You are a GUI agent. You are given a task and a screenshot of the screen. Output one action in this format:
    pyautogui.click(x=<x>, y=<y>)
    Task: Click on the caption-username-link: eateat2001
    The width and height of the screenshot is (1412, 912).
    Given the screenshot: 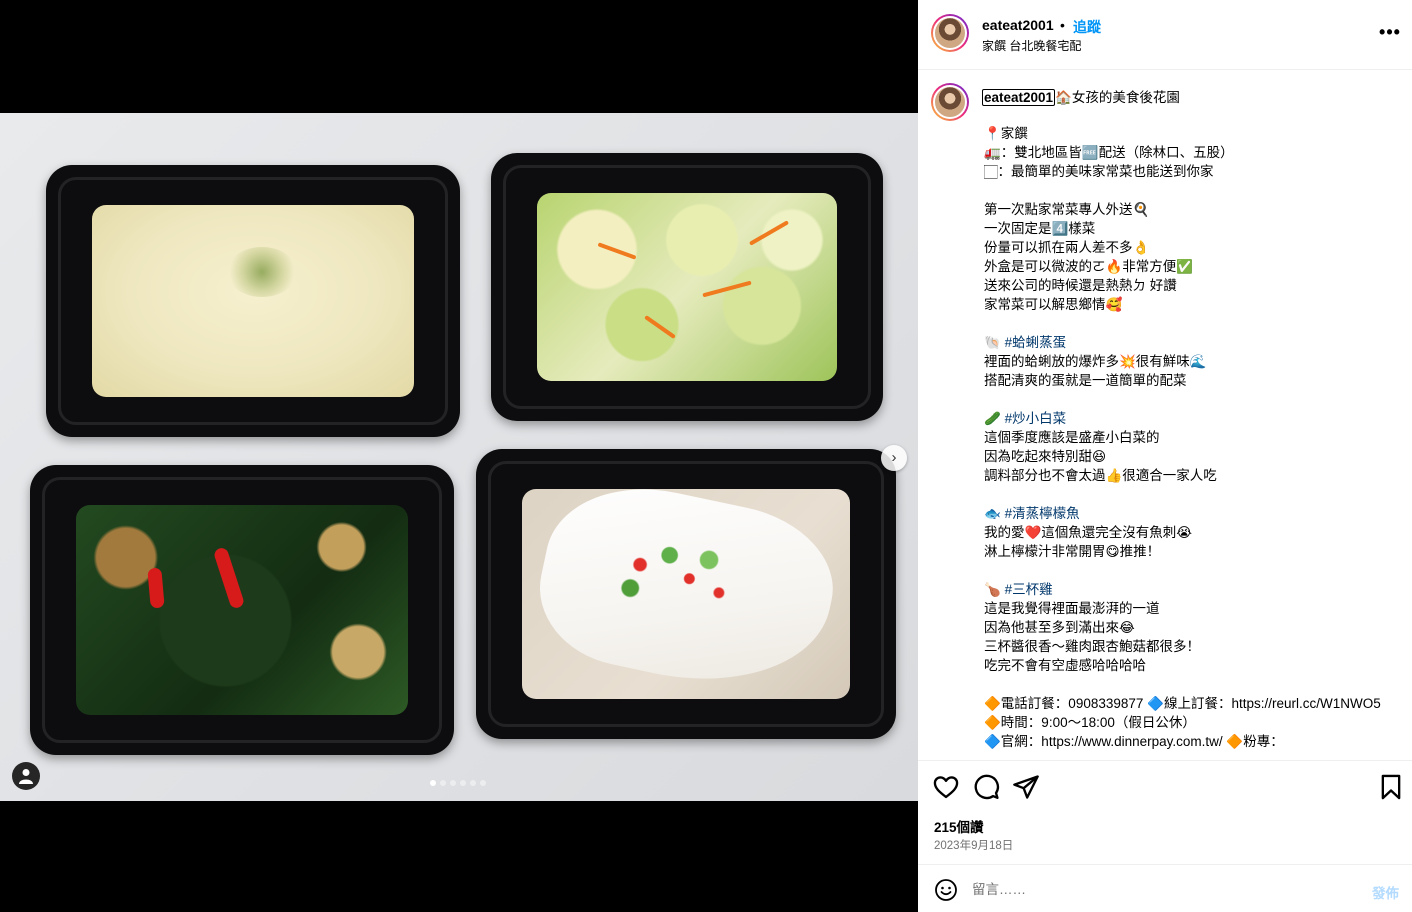 What is the action you would take?
    pyautogui.click(x=1019, y=97)
    